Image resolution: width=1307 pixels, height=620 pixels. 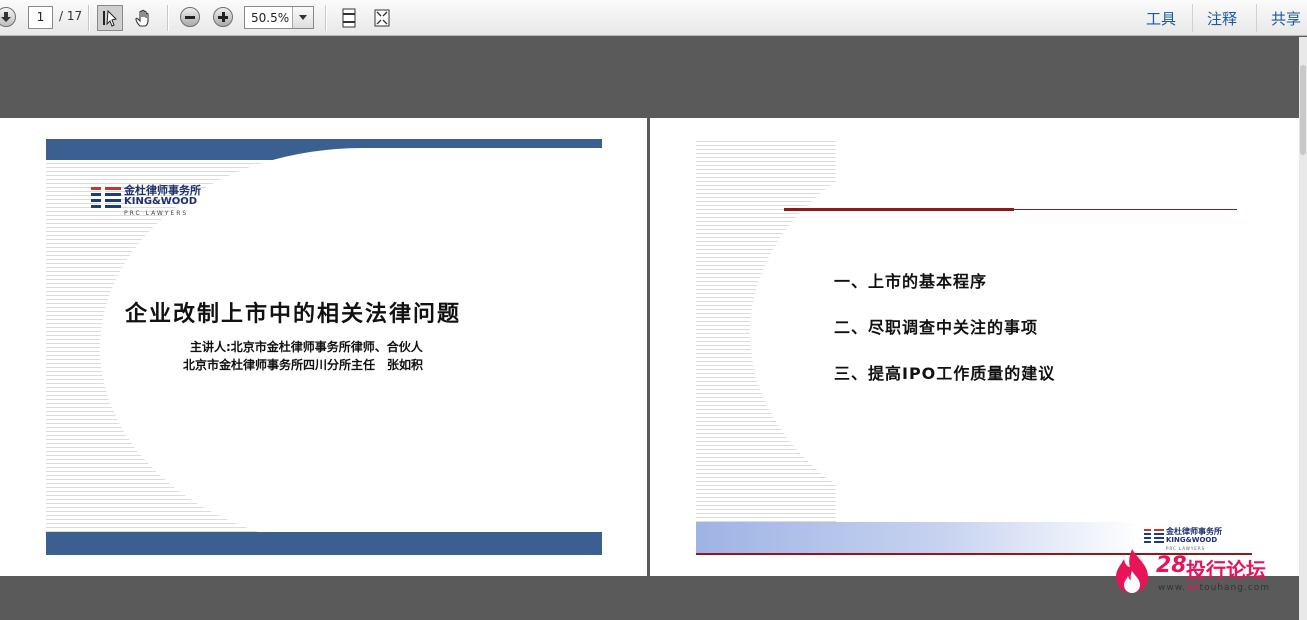 What do you see at coordinates (1171, 565) in the screenshot?
I see `watermark-number: 28` at bounding box center [1171, 565].